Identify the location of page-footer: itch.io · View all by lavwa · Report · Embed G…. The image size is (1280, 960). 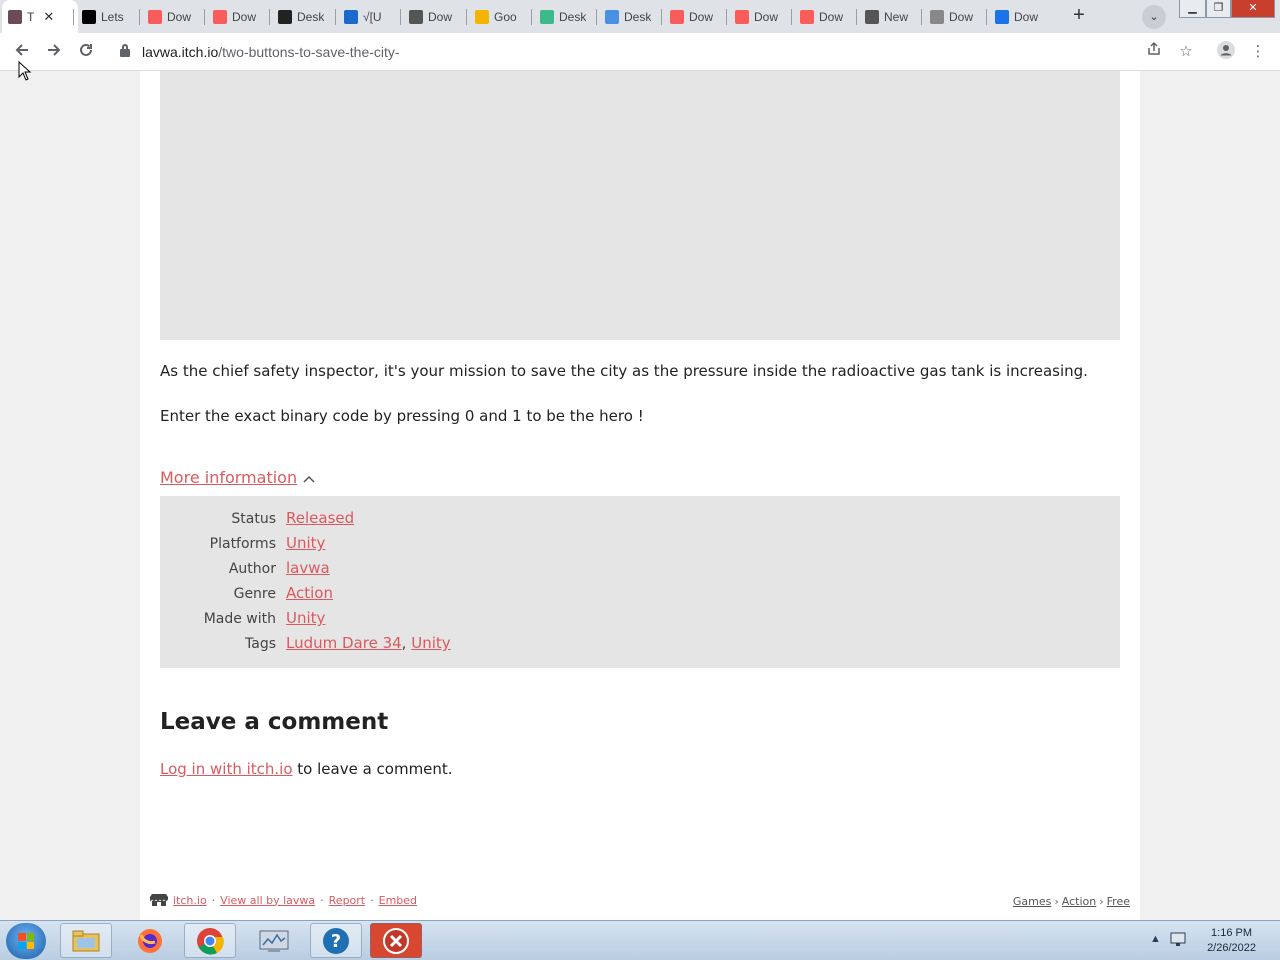
(640, 902).